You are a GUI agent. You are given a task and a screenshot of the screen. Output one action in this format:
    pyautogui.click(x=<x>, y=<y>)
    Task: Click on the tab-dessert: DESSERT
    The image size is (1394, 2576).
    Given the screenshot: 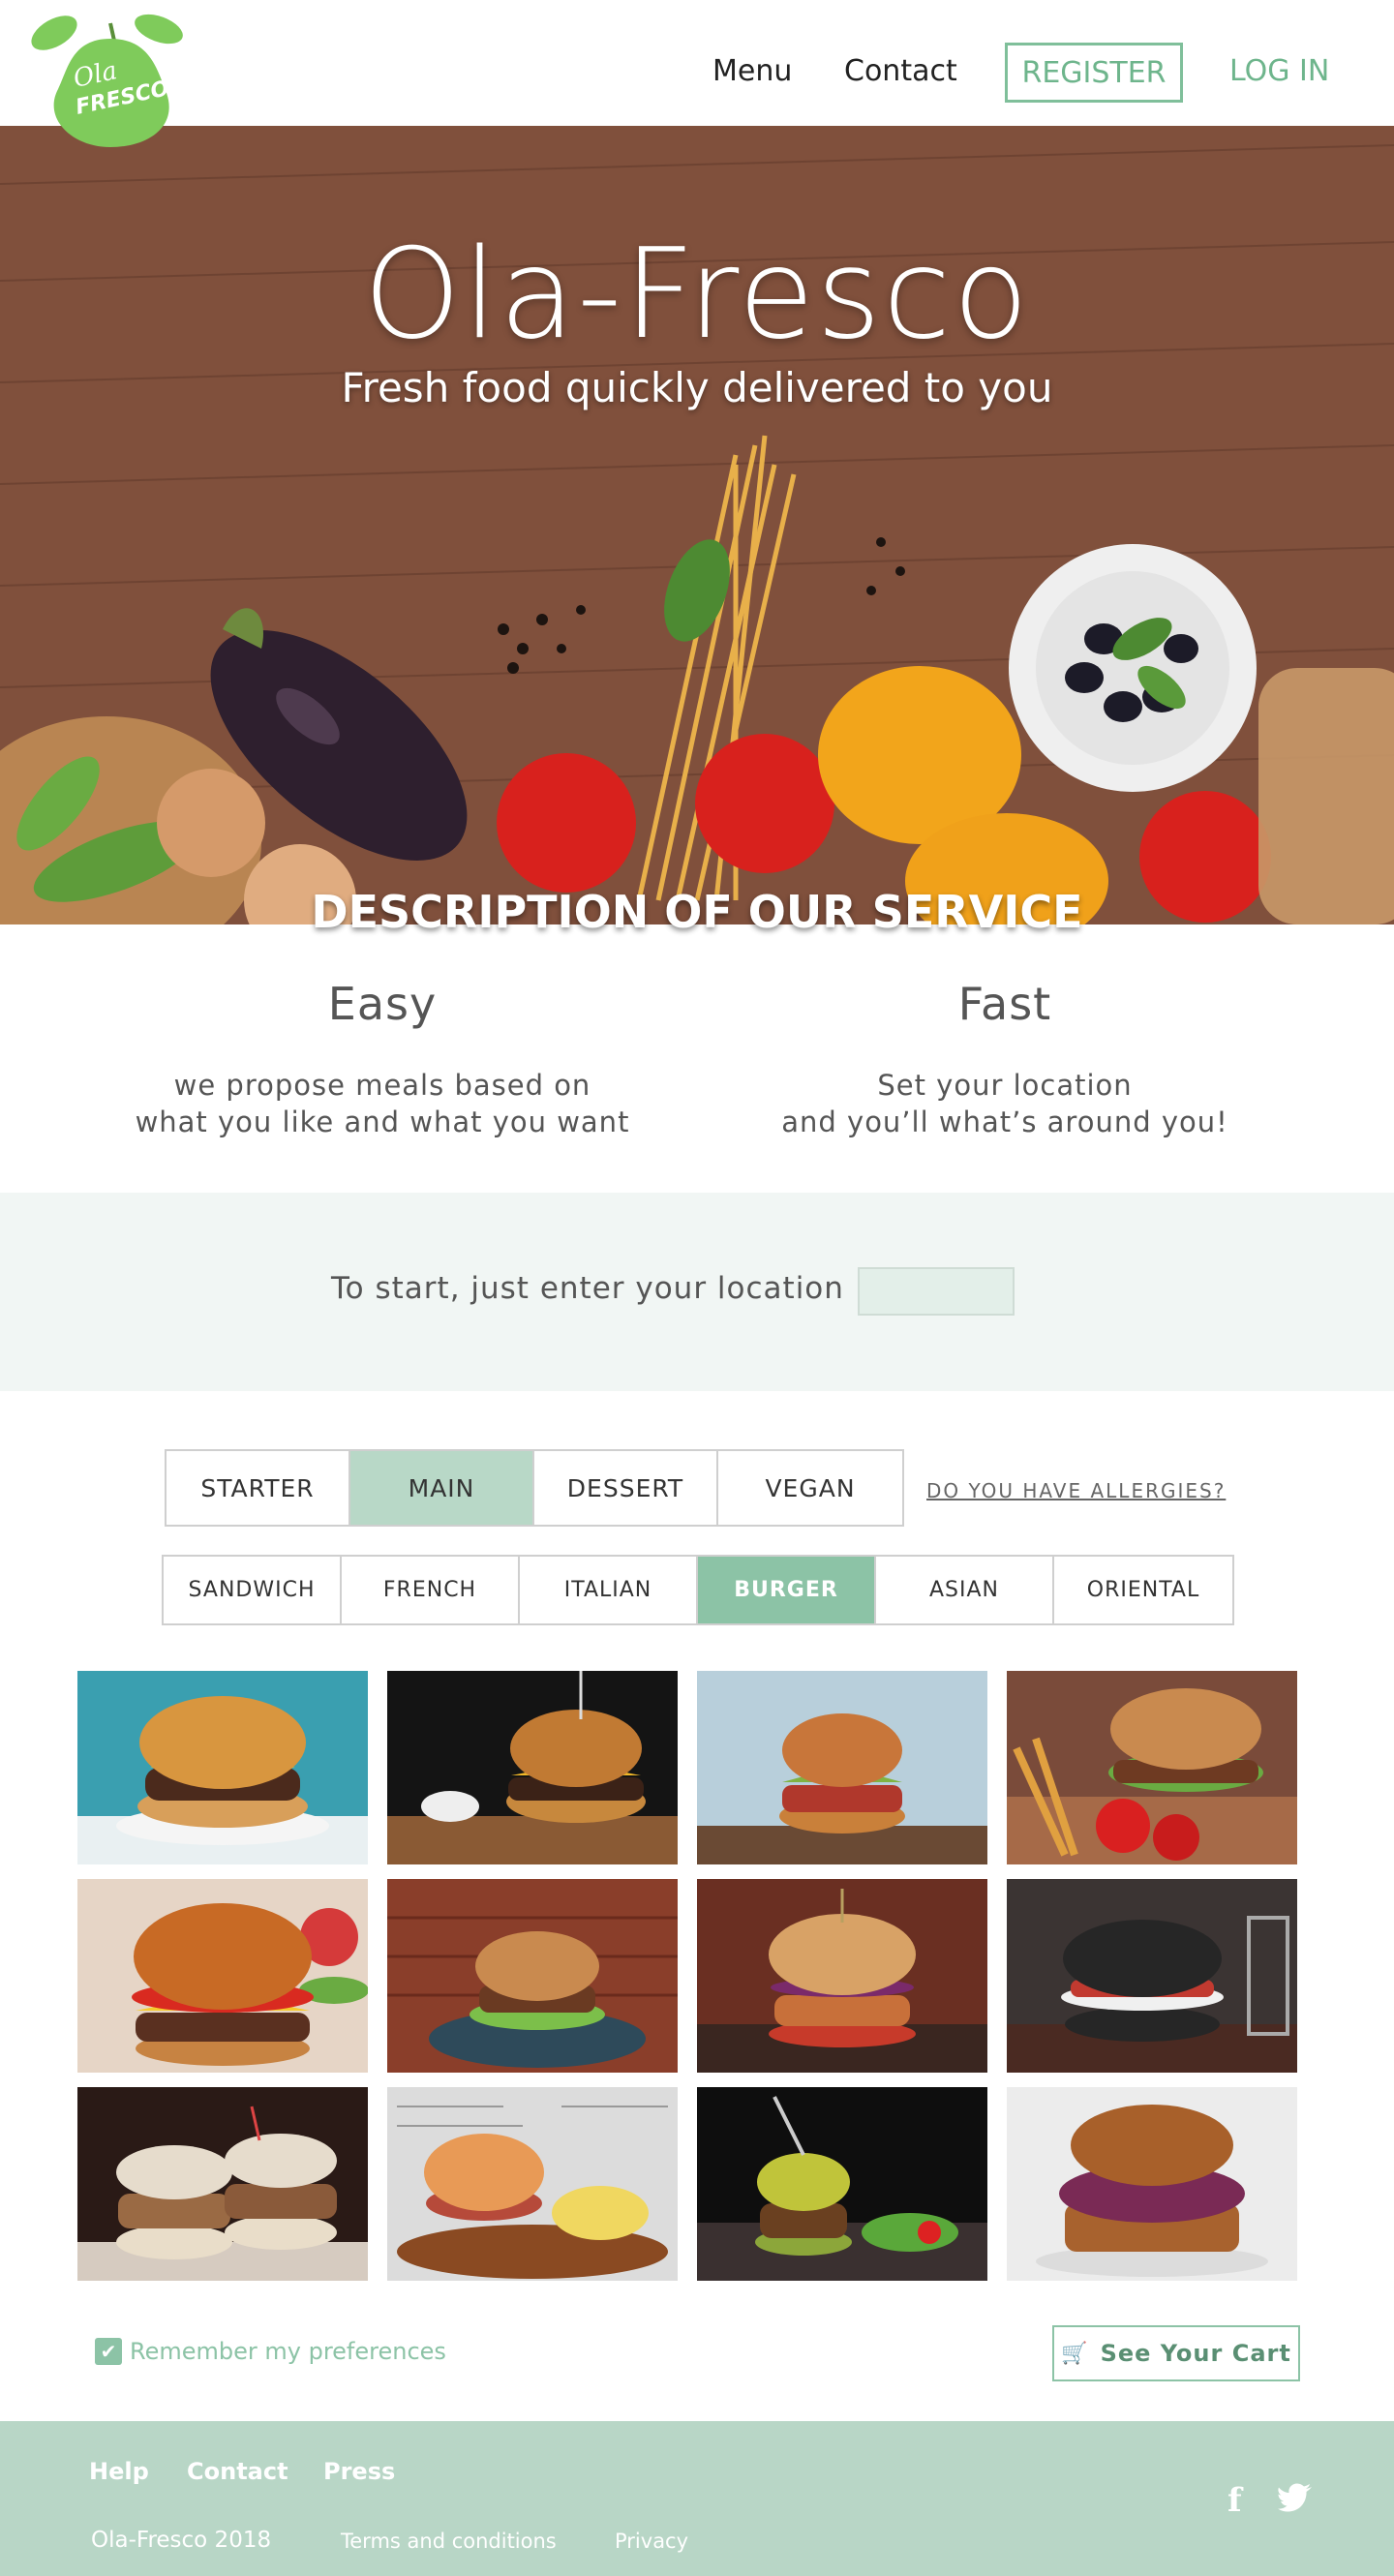 What is the action you would take?
    pyautogui.click(x=626, y=1488)
    